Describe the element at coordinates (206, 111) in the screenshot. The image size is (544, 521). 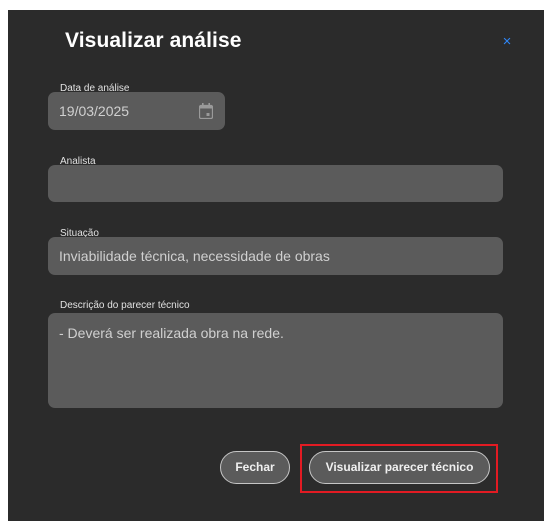
I see `calendar-icon` at that location.